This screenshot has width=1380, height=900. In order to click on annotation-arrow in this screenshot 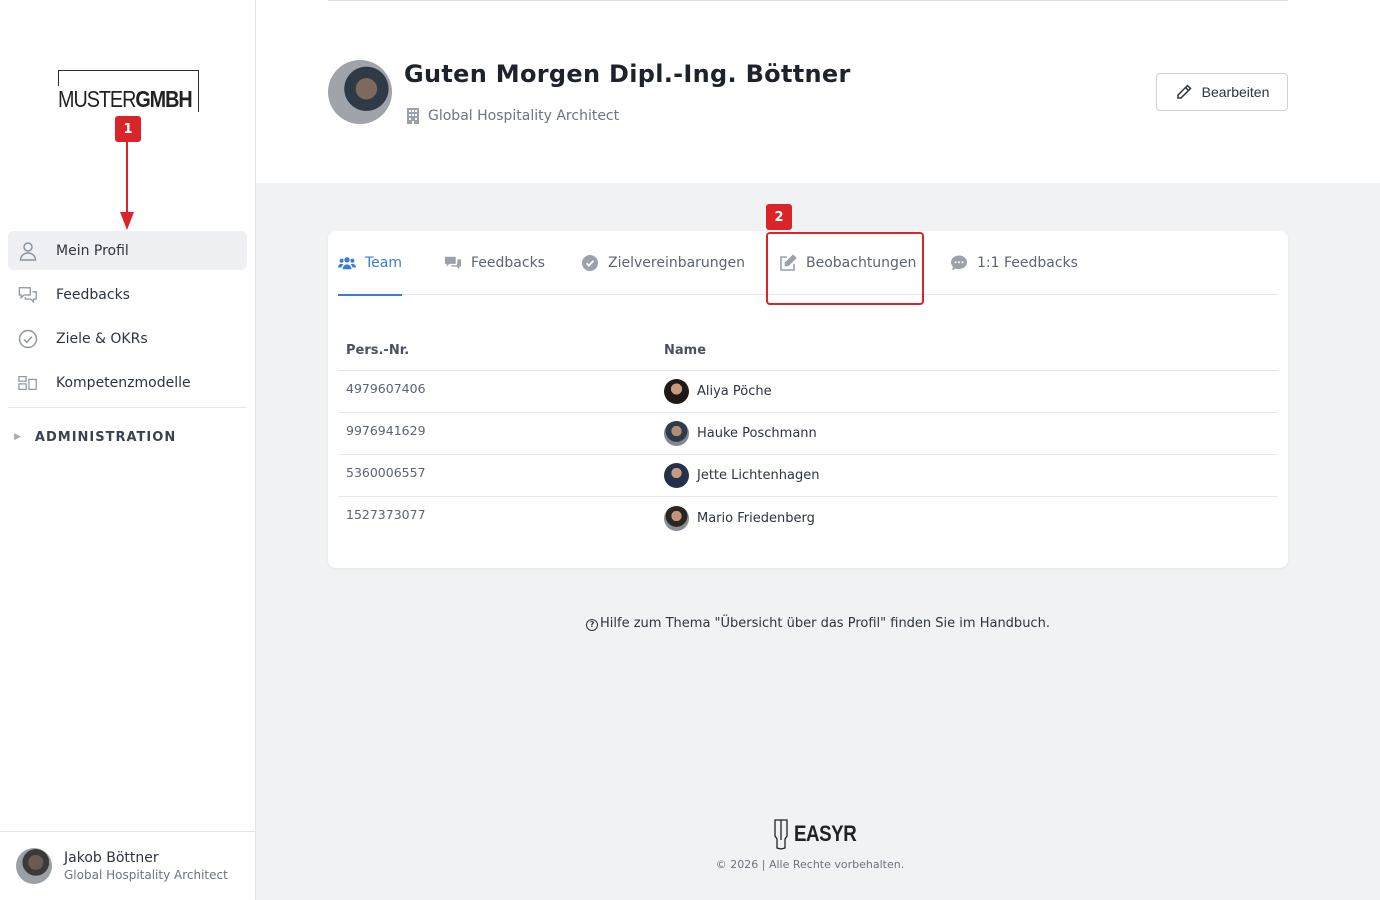, I will do `click(127, 180)`.